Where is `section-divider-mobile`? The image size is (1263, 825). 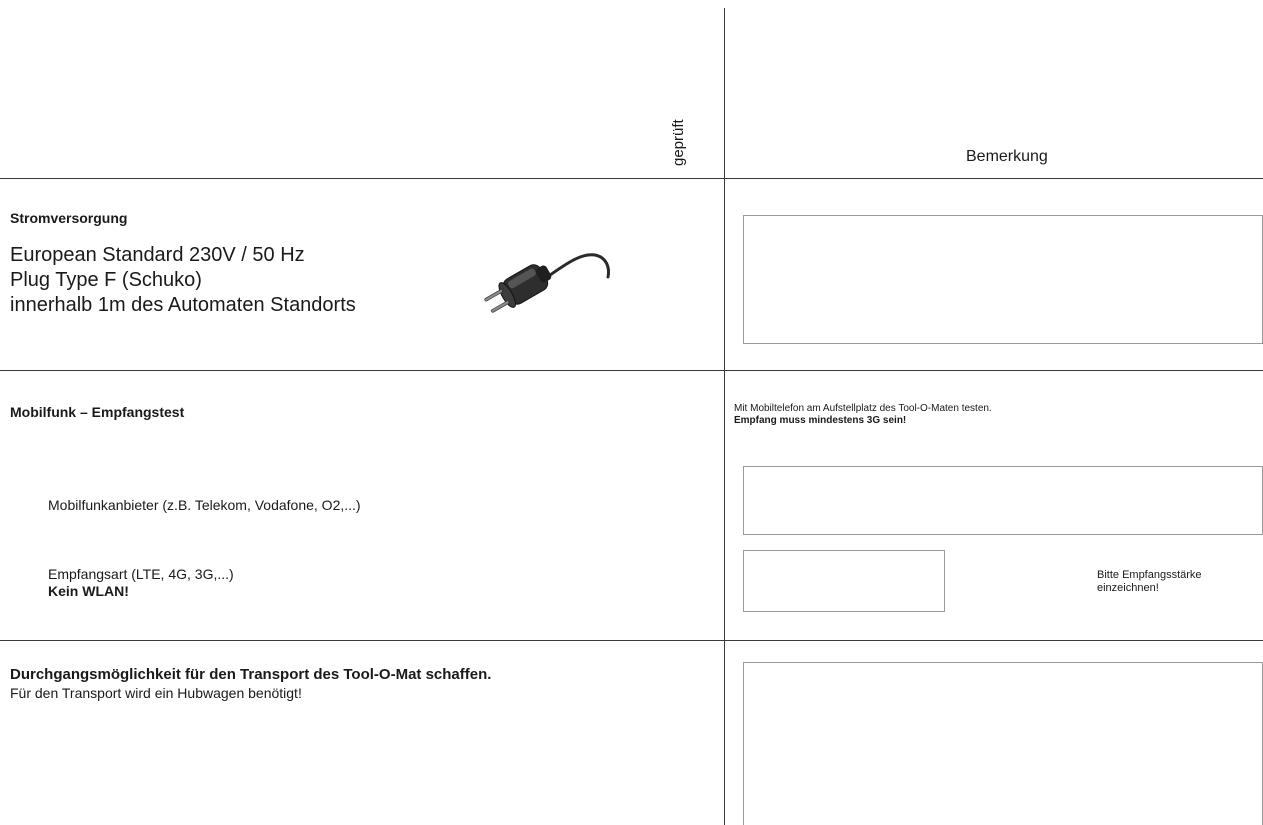
section-divider-mobile is located at coordinates (631, 640).